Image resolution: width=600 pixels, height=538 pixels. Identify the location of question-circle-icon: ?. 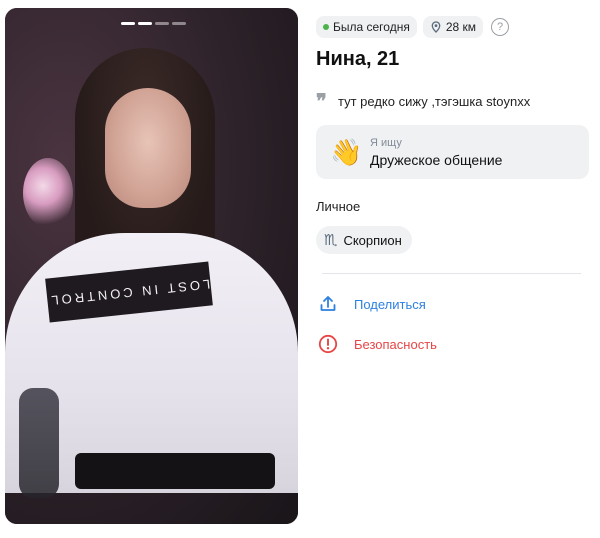
(500, 27).